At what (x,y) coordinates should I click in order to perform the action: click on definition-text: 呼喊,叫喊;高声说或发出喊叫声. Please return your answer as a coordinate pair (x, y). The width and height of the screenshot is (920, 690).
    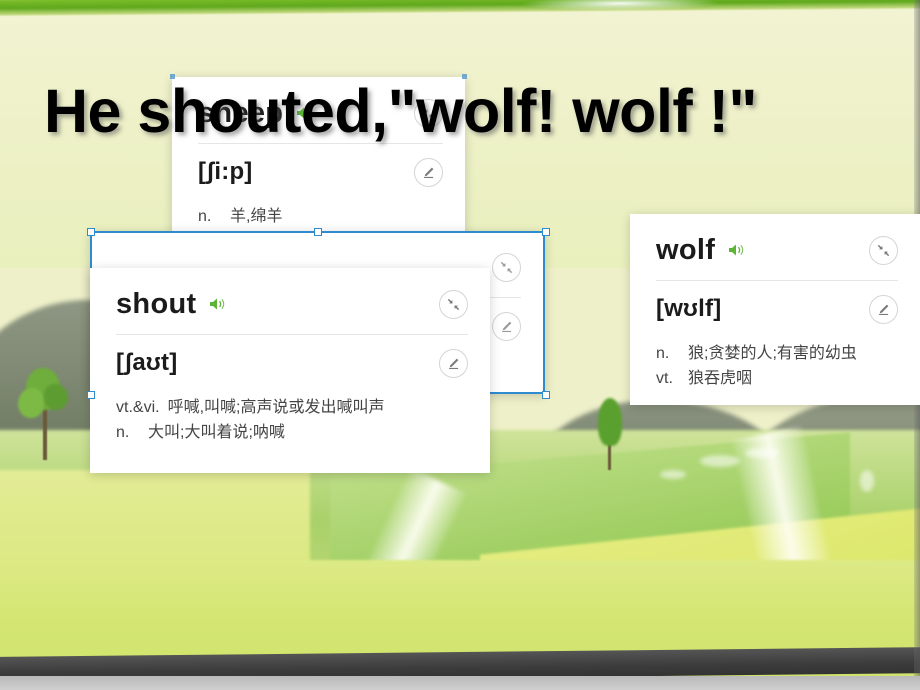
    Looking at the image, I should click on (276, 407).